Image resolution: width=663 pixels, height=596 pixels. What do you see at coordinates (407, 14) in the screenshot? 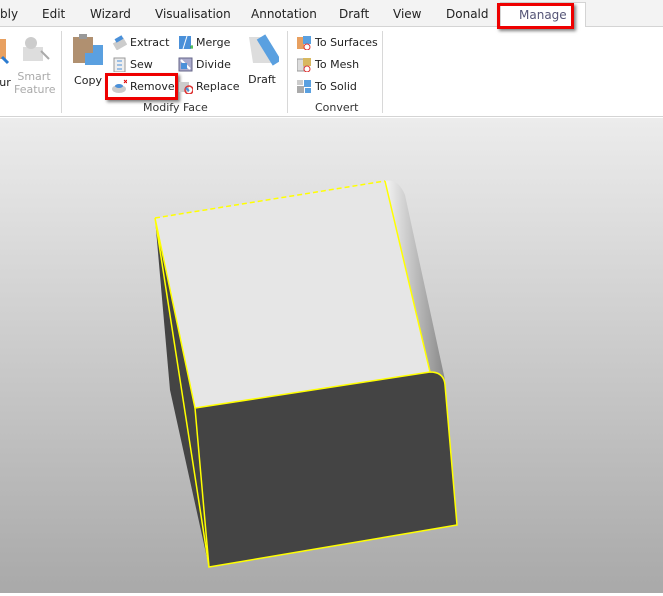
I see `tab-view: View` at bounding box center [407, 14].